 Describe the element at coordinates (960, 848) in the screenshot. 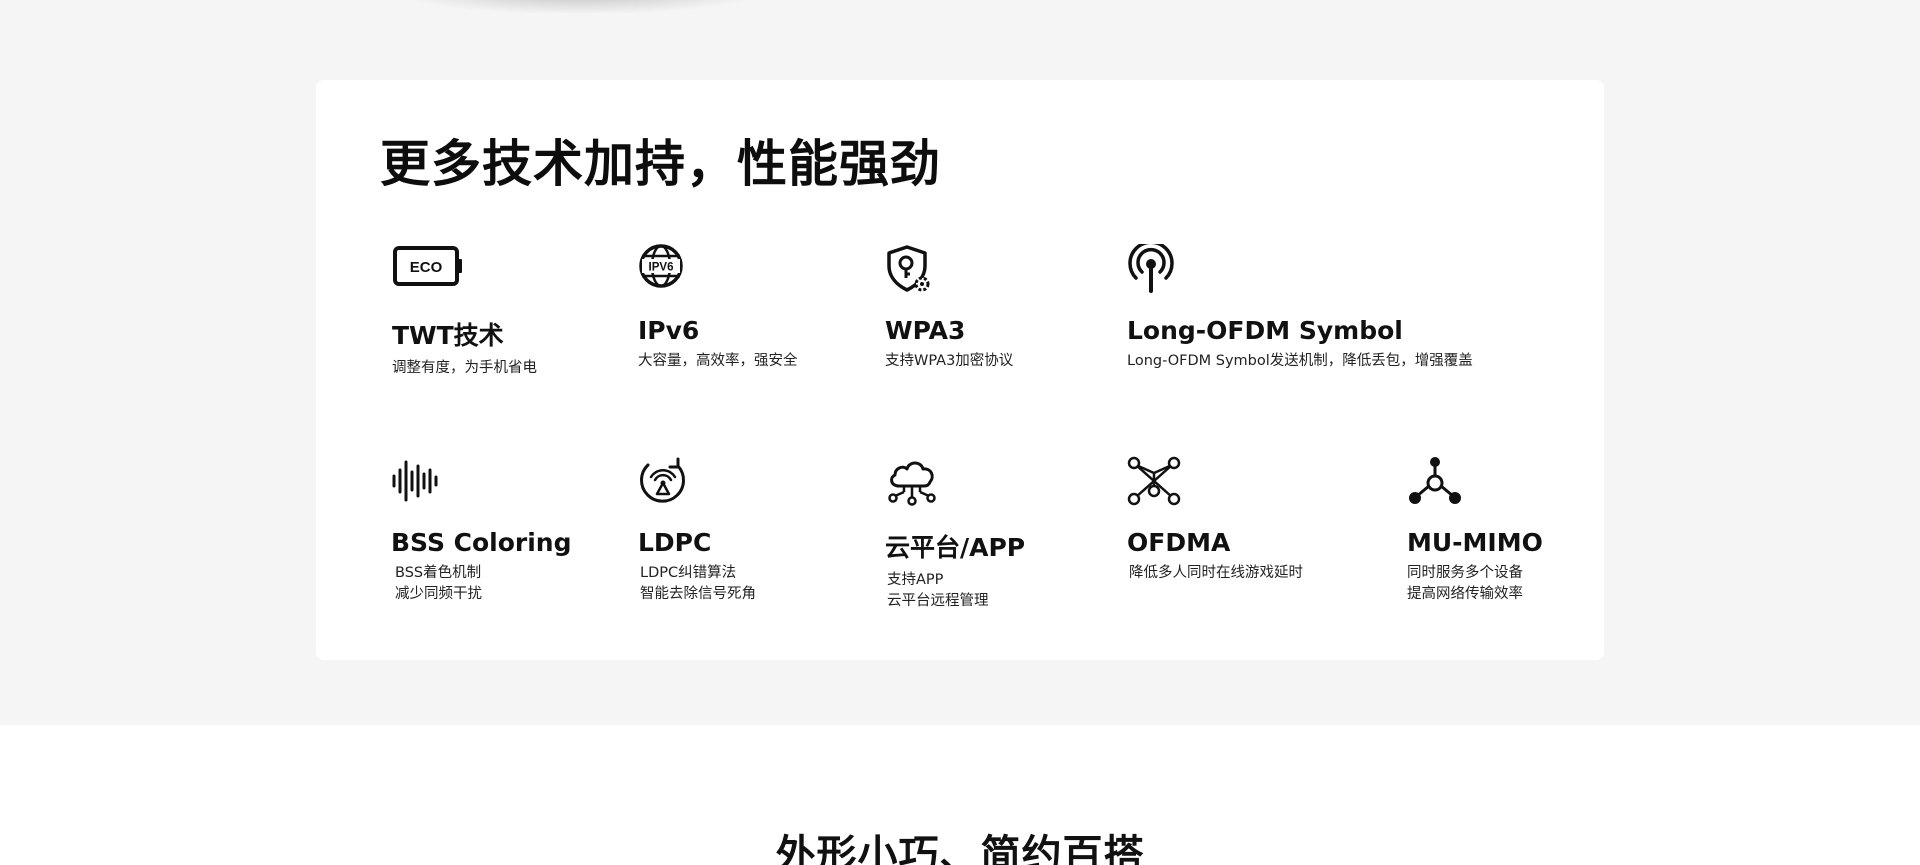

I see `next-section-title: 外形小巧、简约百搭` at that location.